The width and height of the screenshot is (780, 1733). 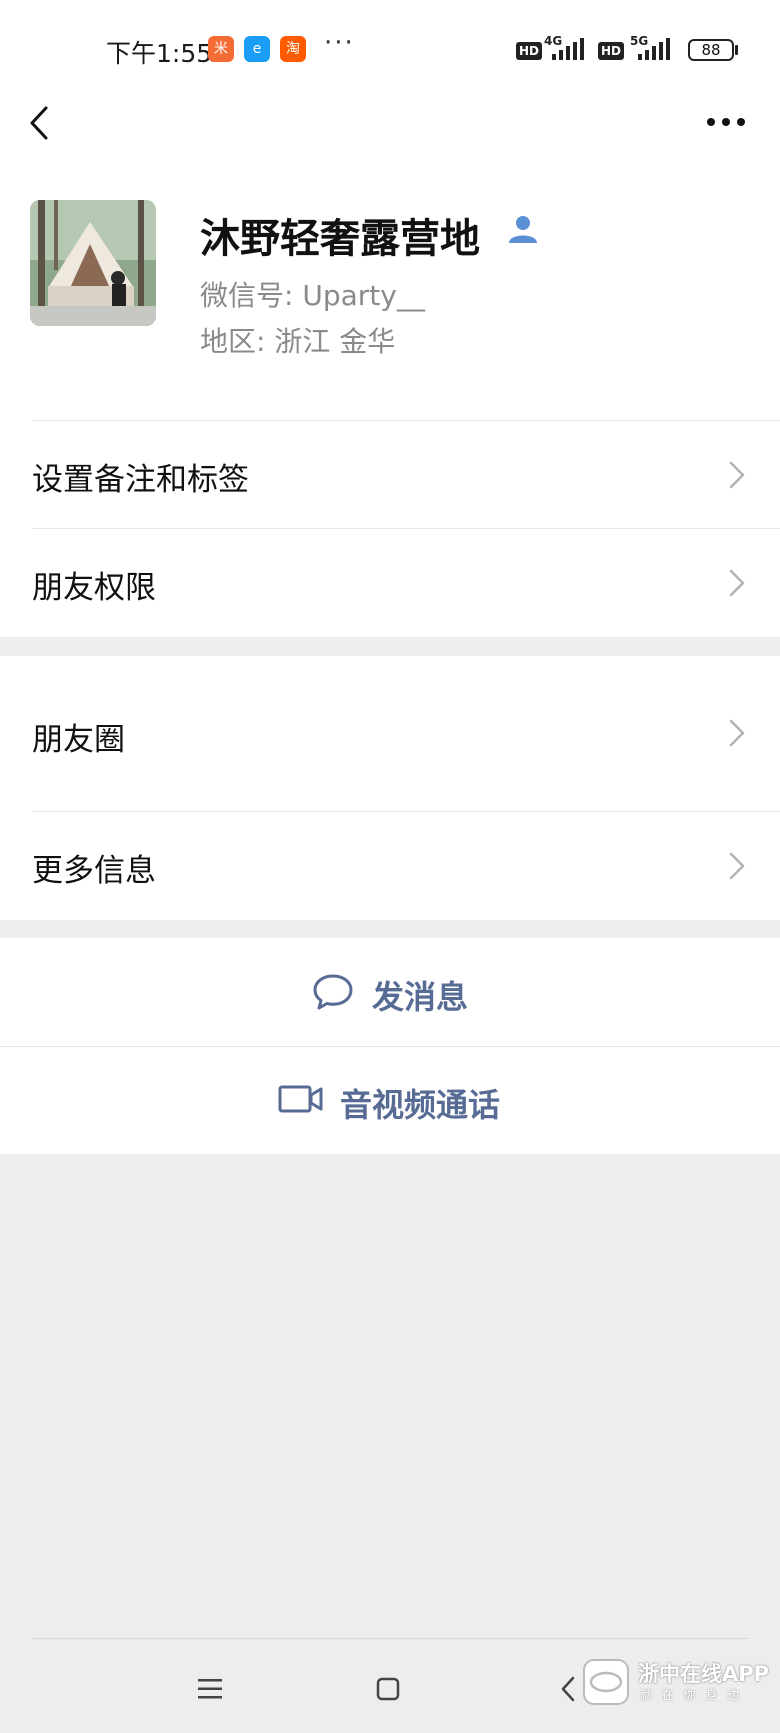 I want to click on person-verified-icon, so click(x=523, y=229).